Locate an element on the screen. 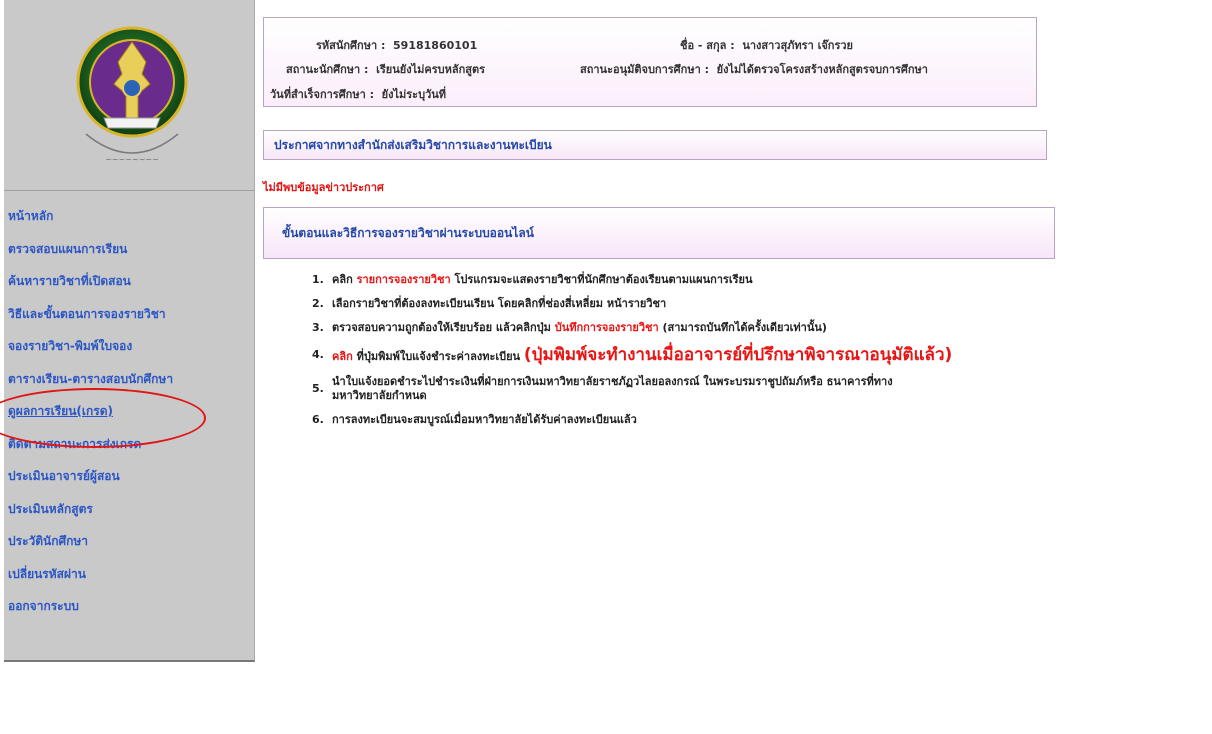 This screenshot has height=734, width=1212. step-number: 6. is located at coordinates (318, 419).